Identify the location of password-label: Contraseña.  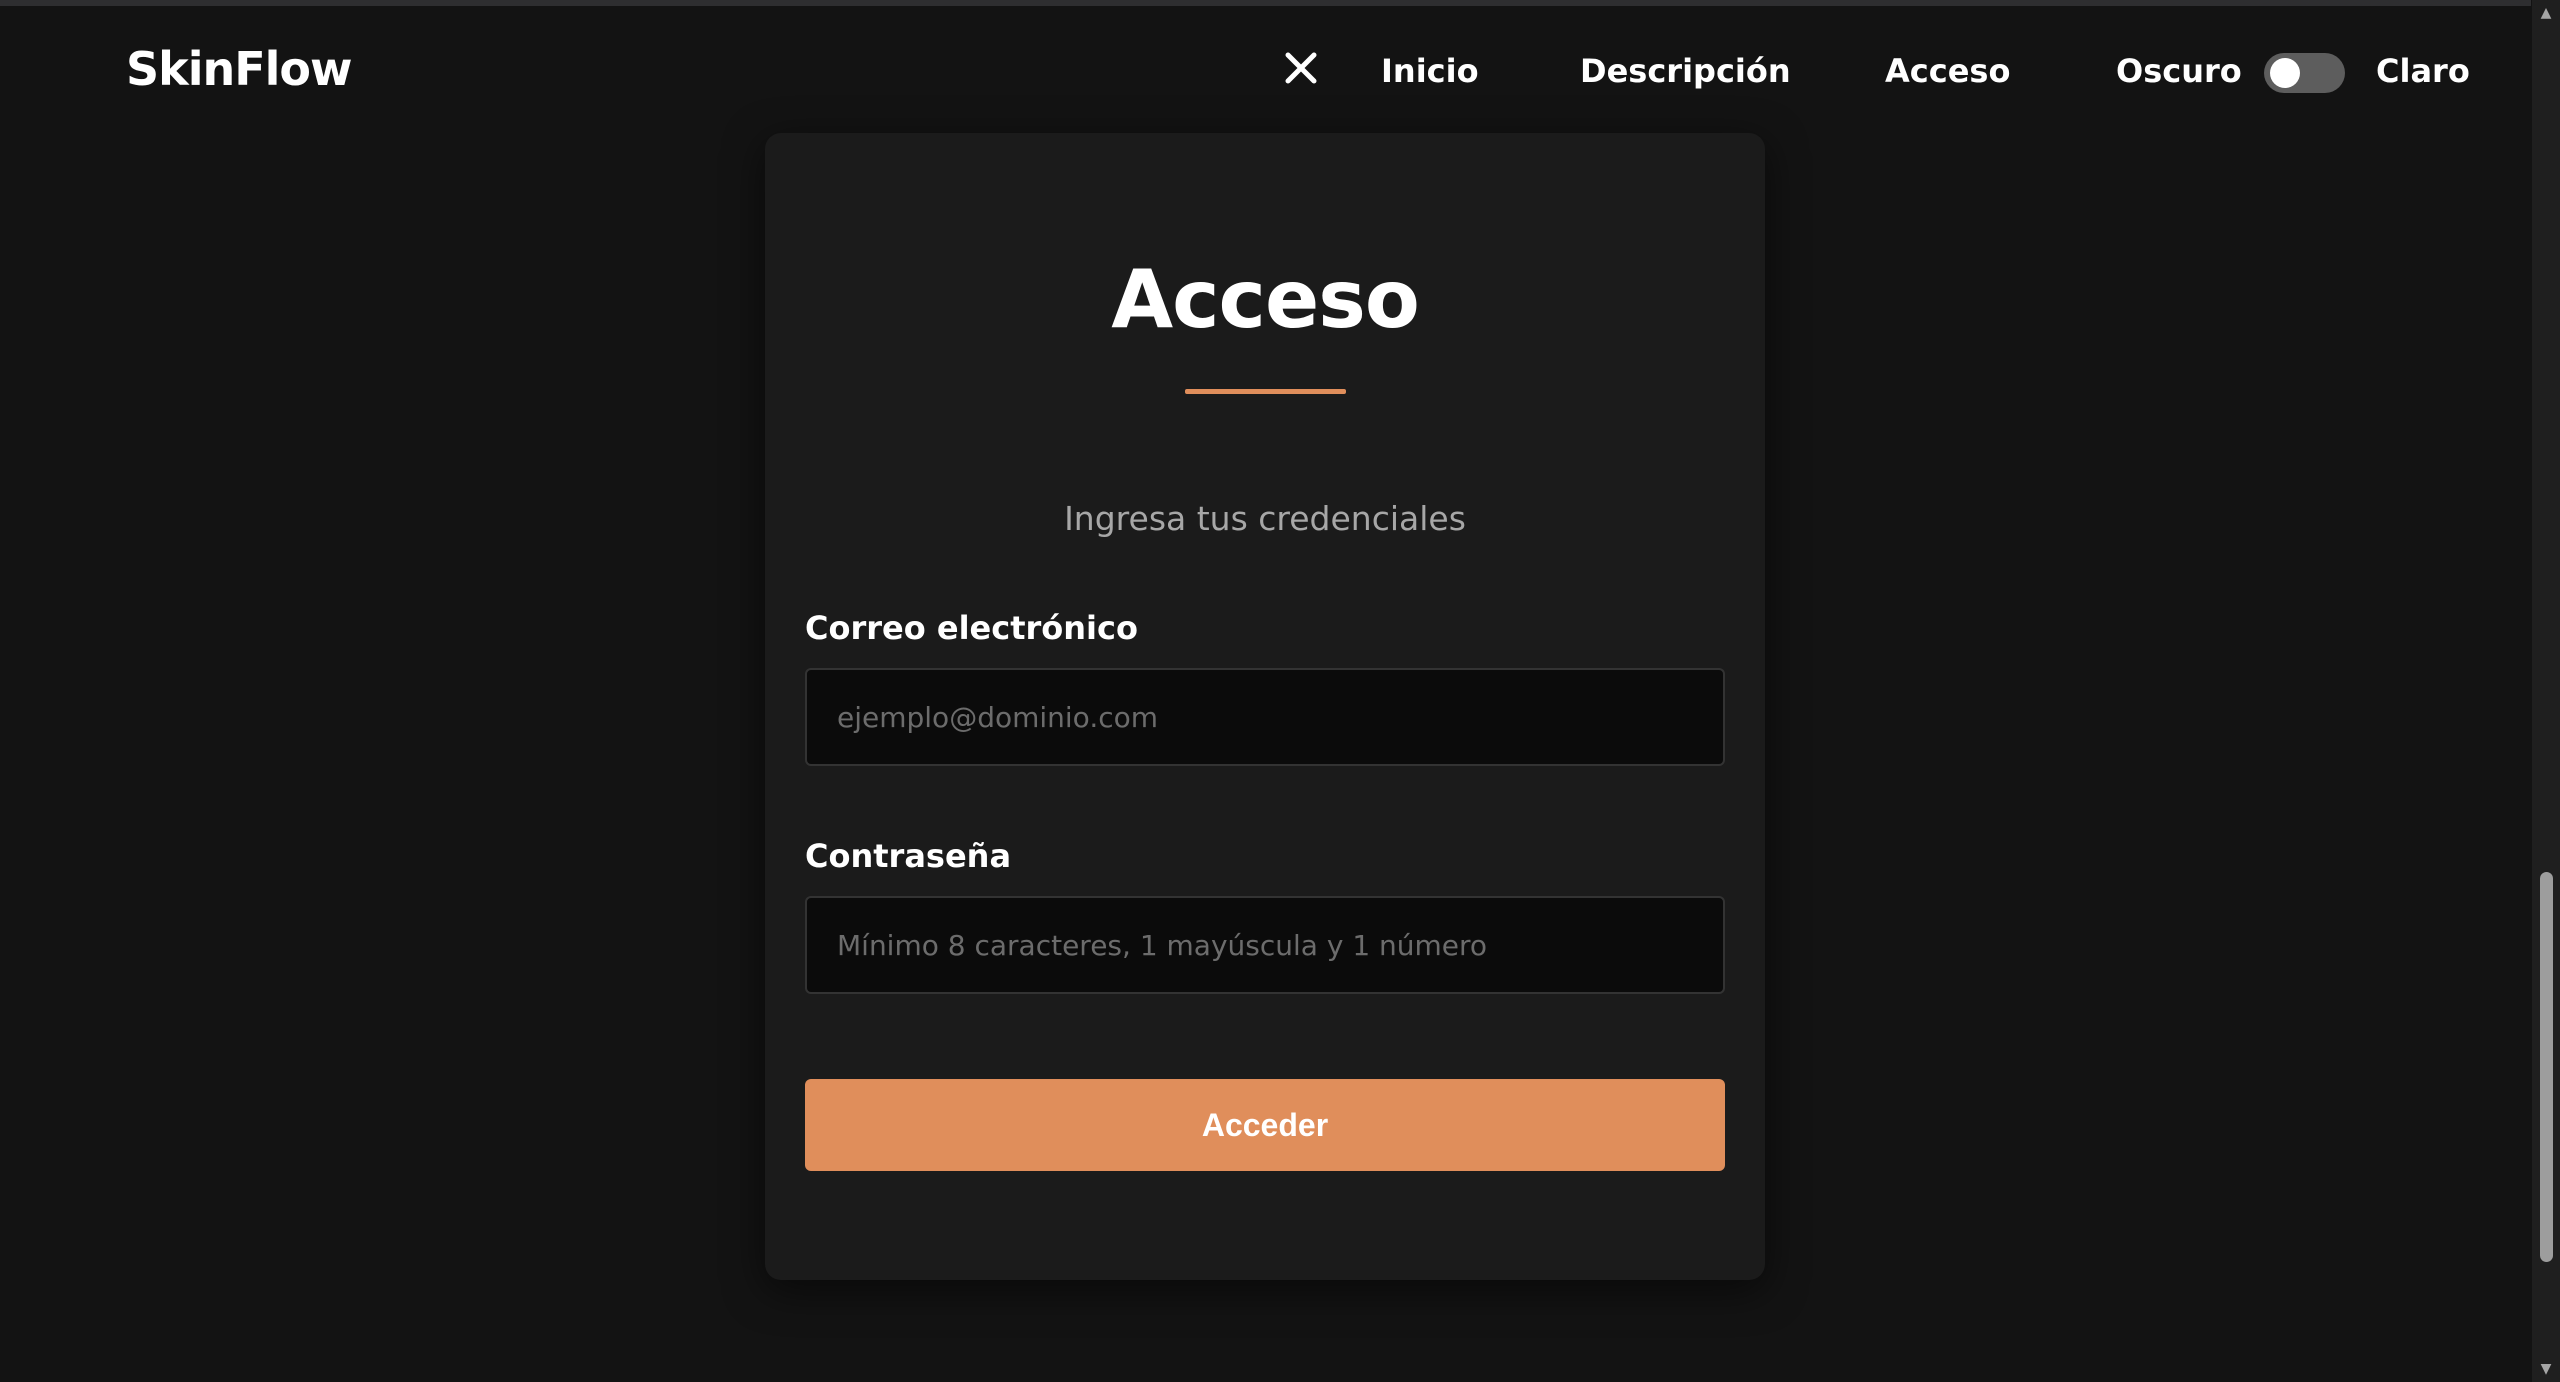
(908, 856).